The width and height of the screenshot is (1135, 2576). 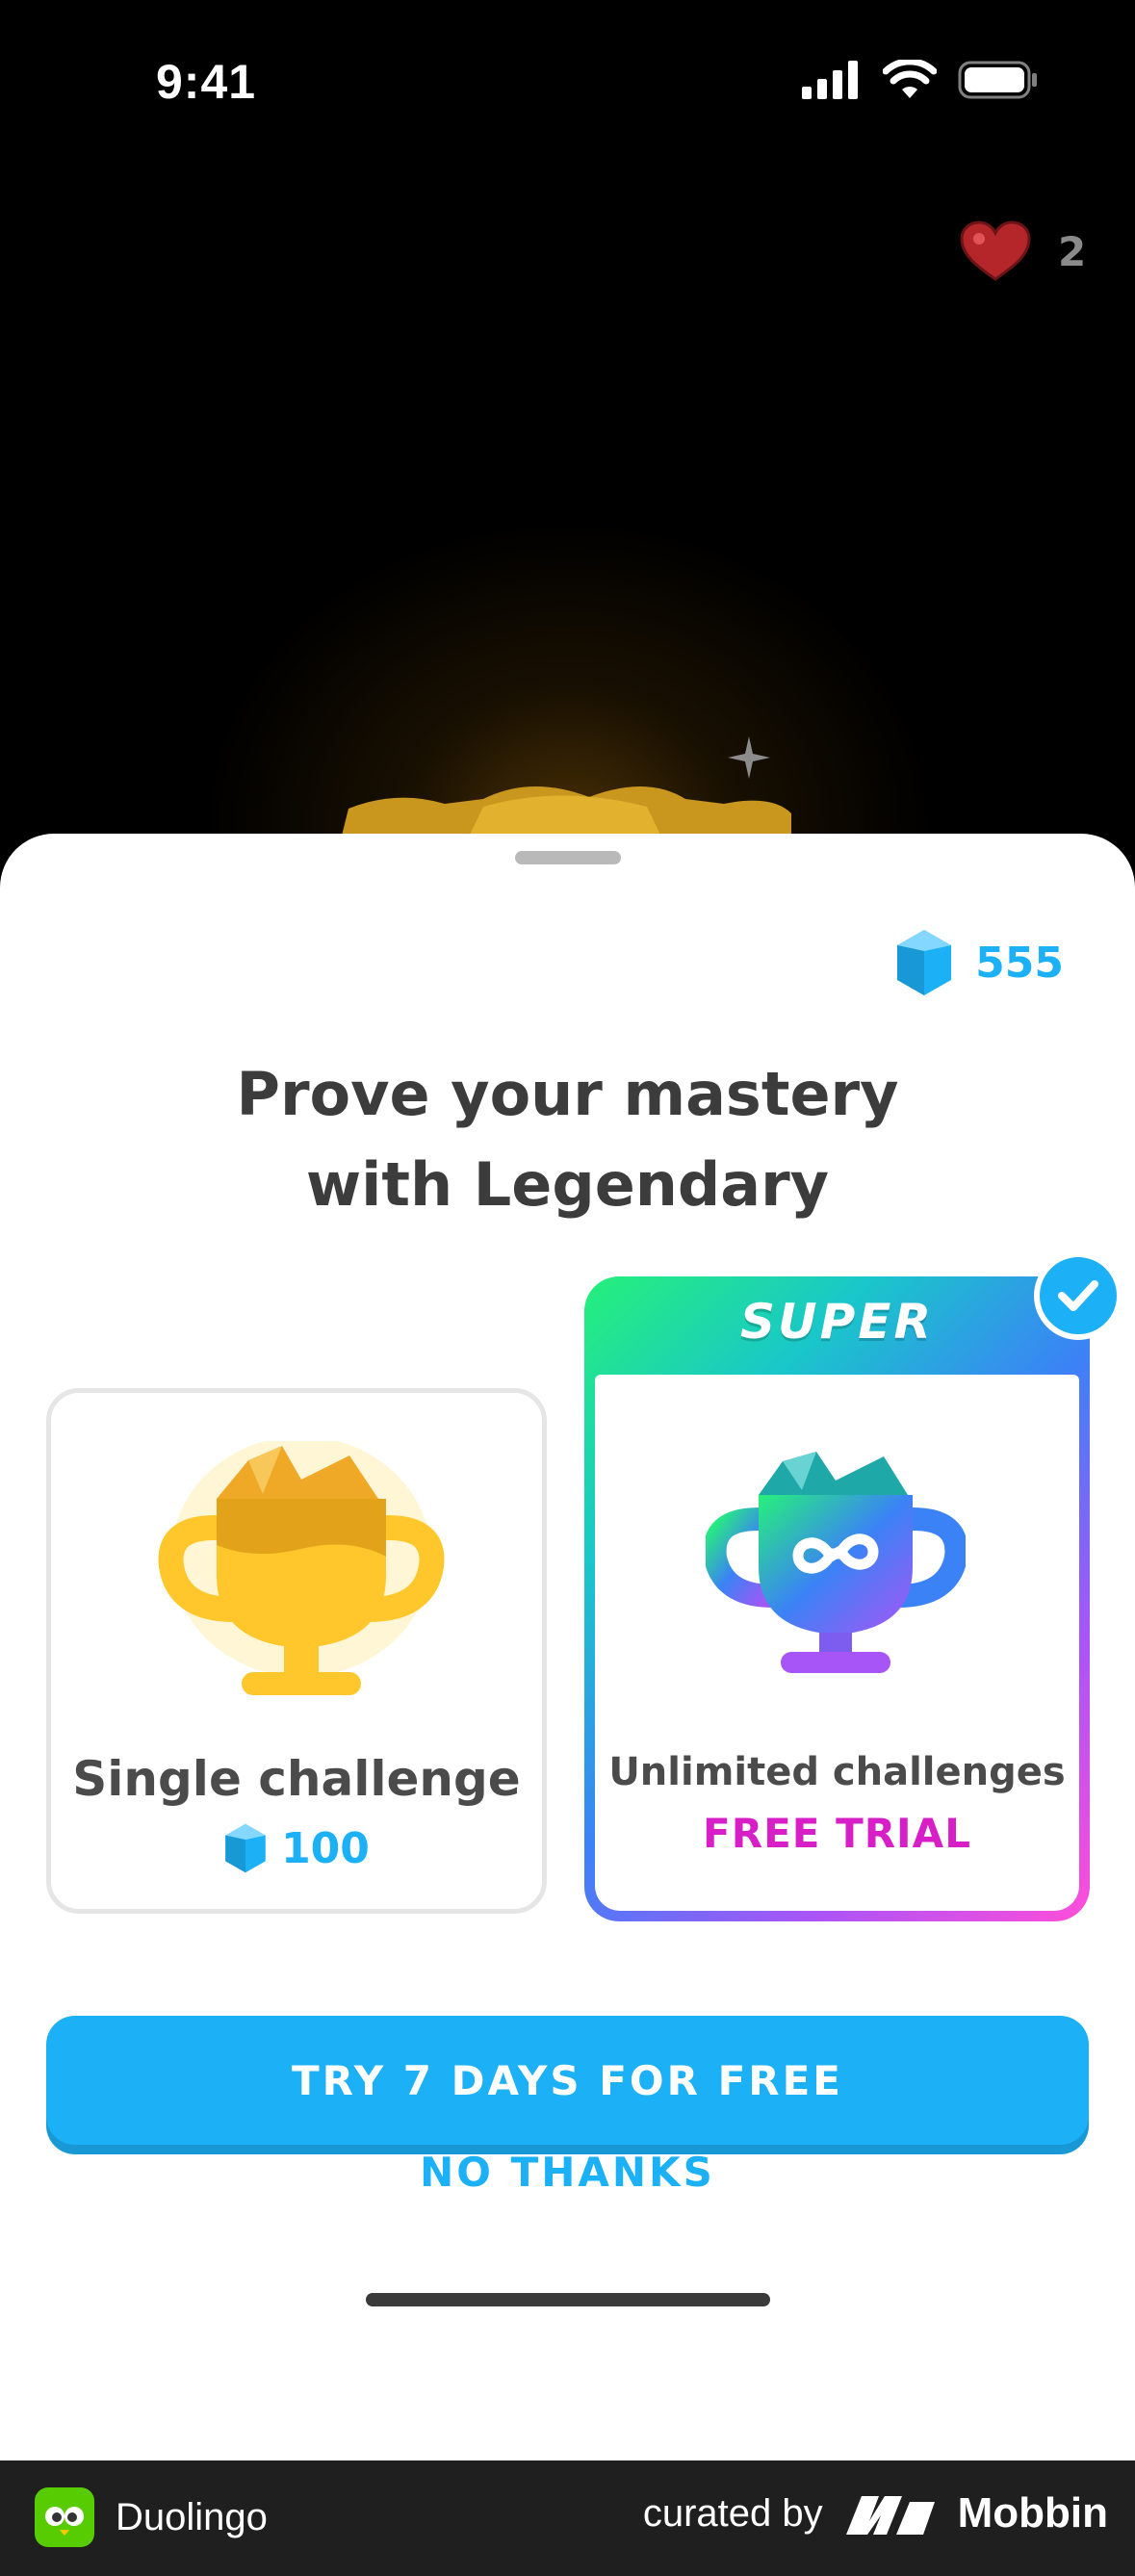 I want to click on sheet-grabber, so click(x=568, y=857).